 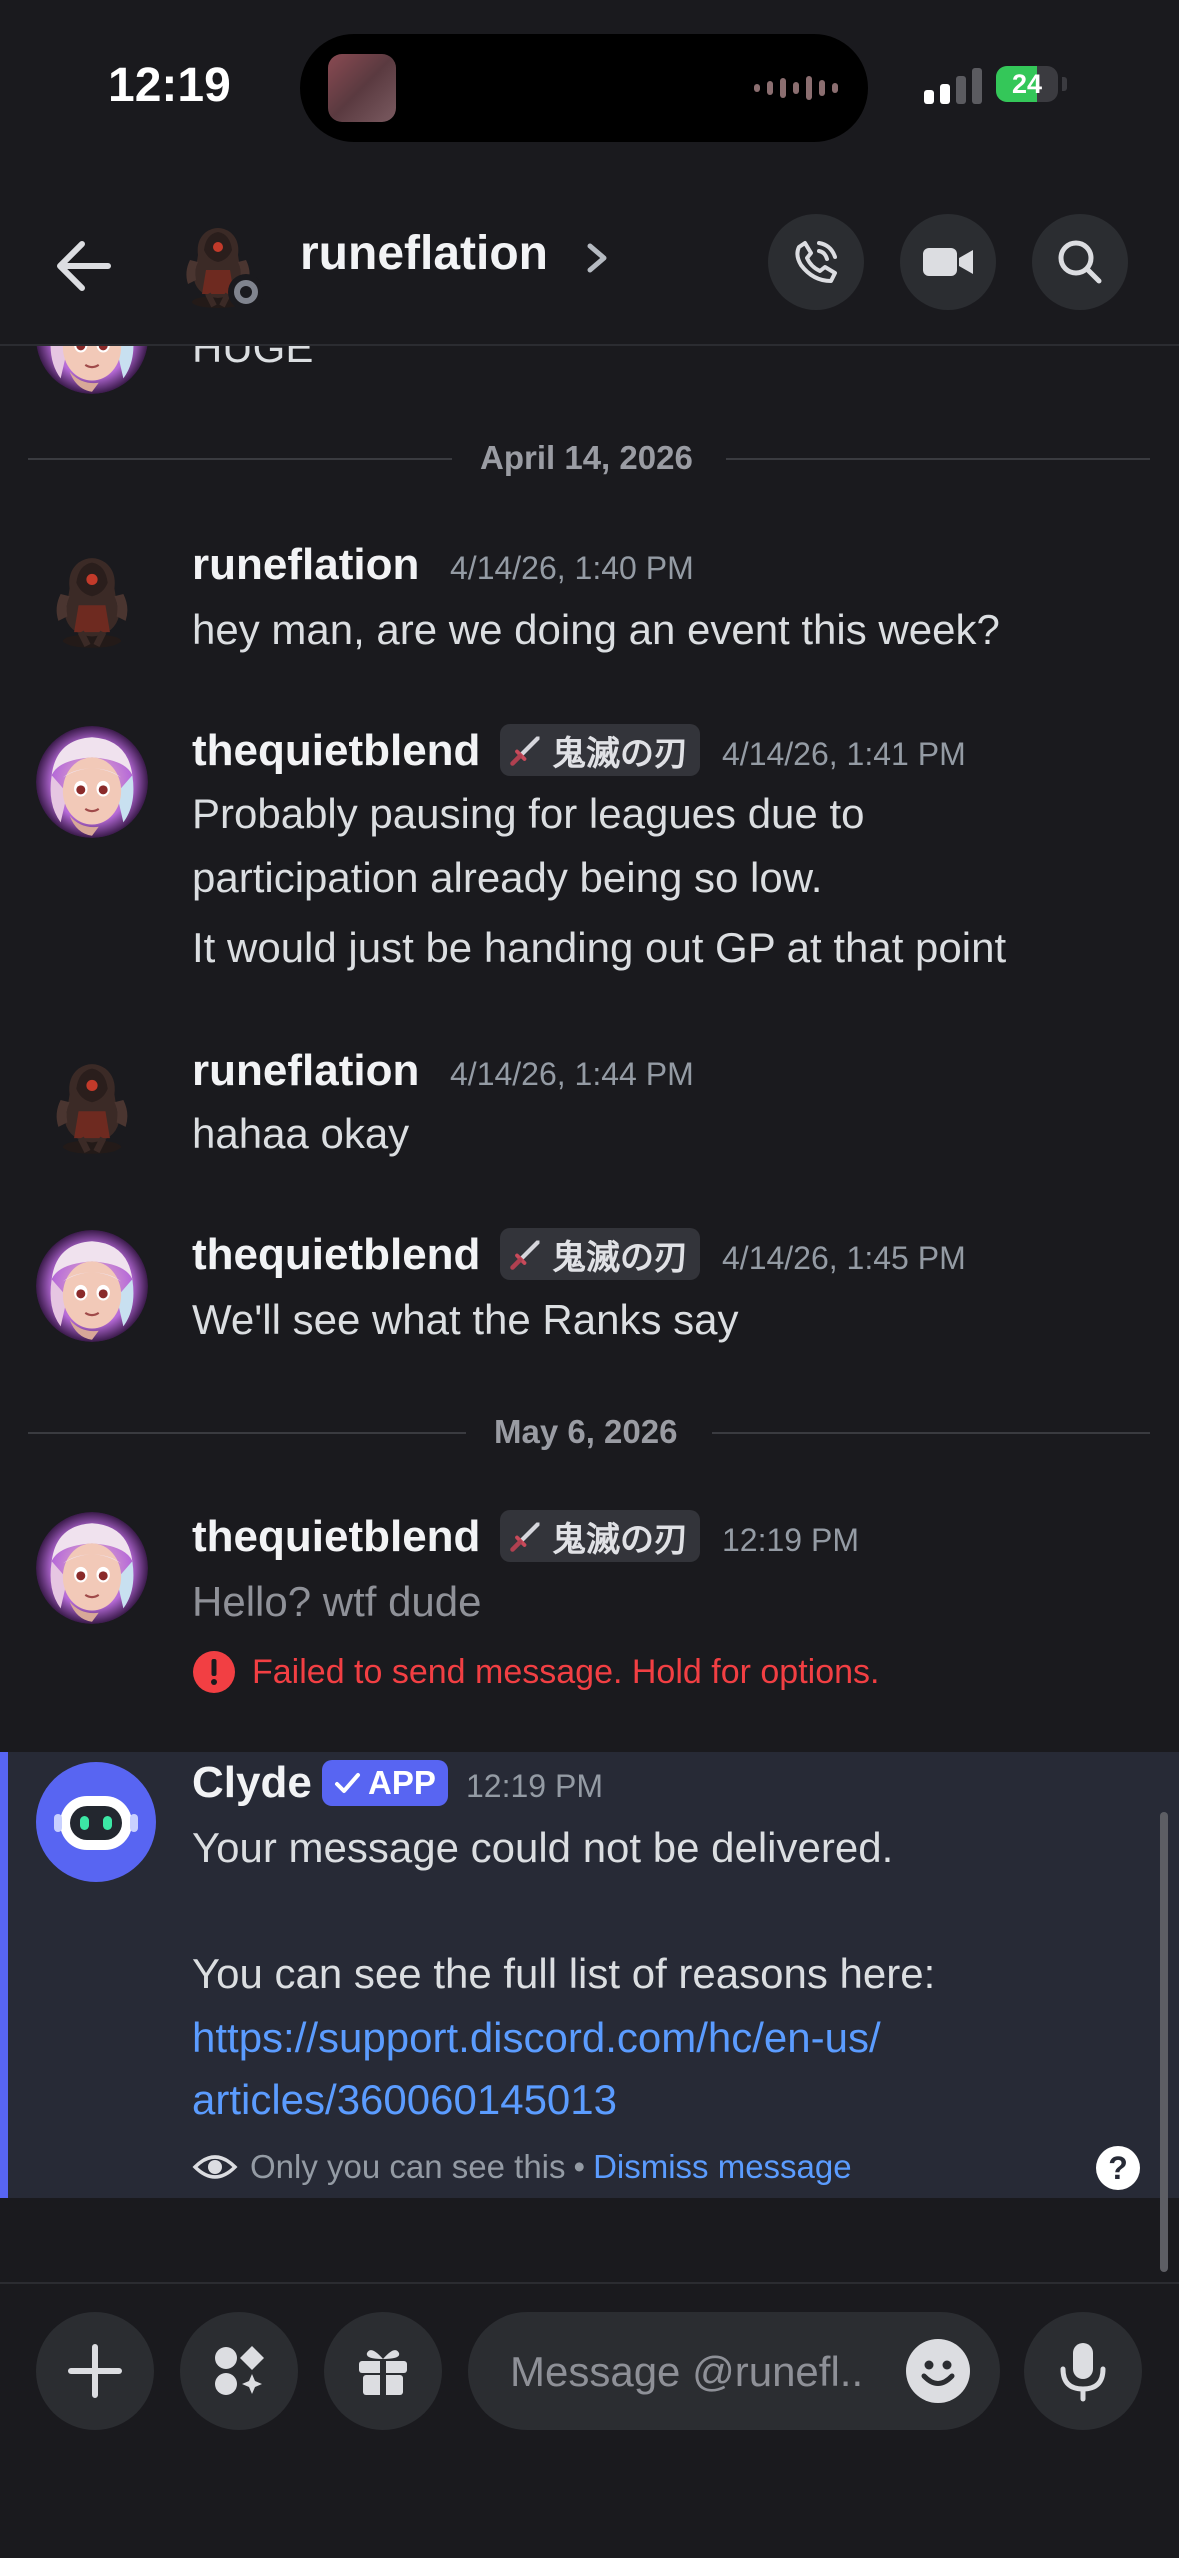 What do you see at coordinates (584, 88) in the screenshot?
I see `dynamic-island` at bounding box center [584, 88].